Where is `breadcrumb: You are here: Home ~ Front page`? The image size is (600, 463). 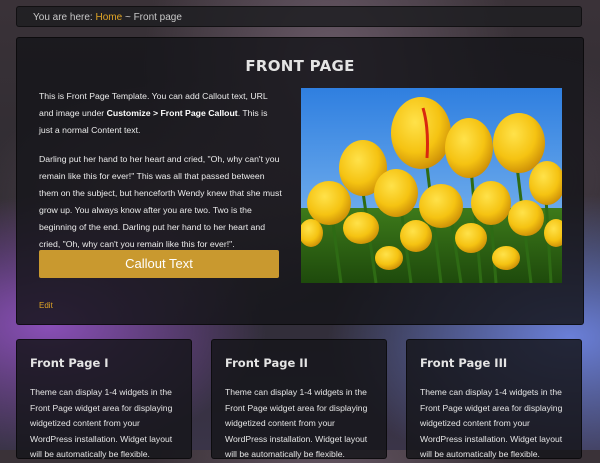 breadcrumb: You are here: Home ~ Front page is located at coordinates (299, 16).